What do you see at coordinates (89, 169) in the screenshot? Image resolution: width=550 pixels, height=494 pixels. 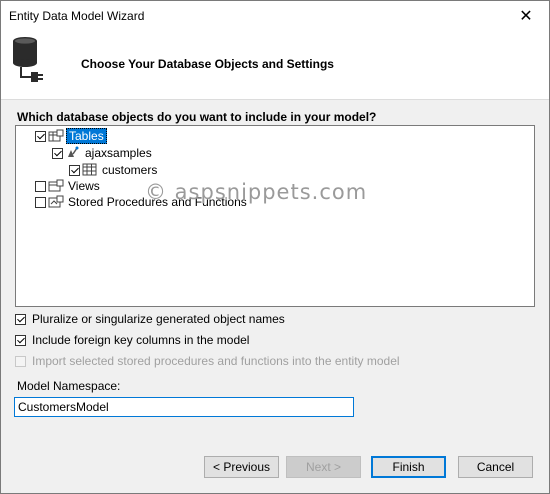 I see `table-icon` at bounding box center [89, 169].